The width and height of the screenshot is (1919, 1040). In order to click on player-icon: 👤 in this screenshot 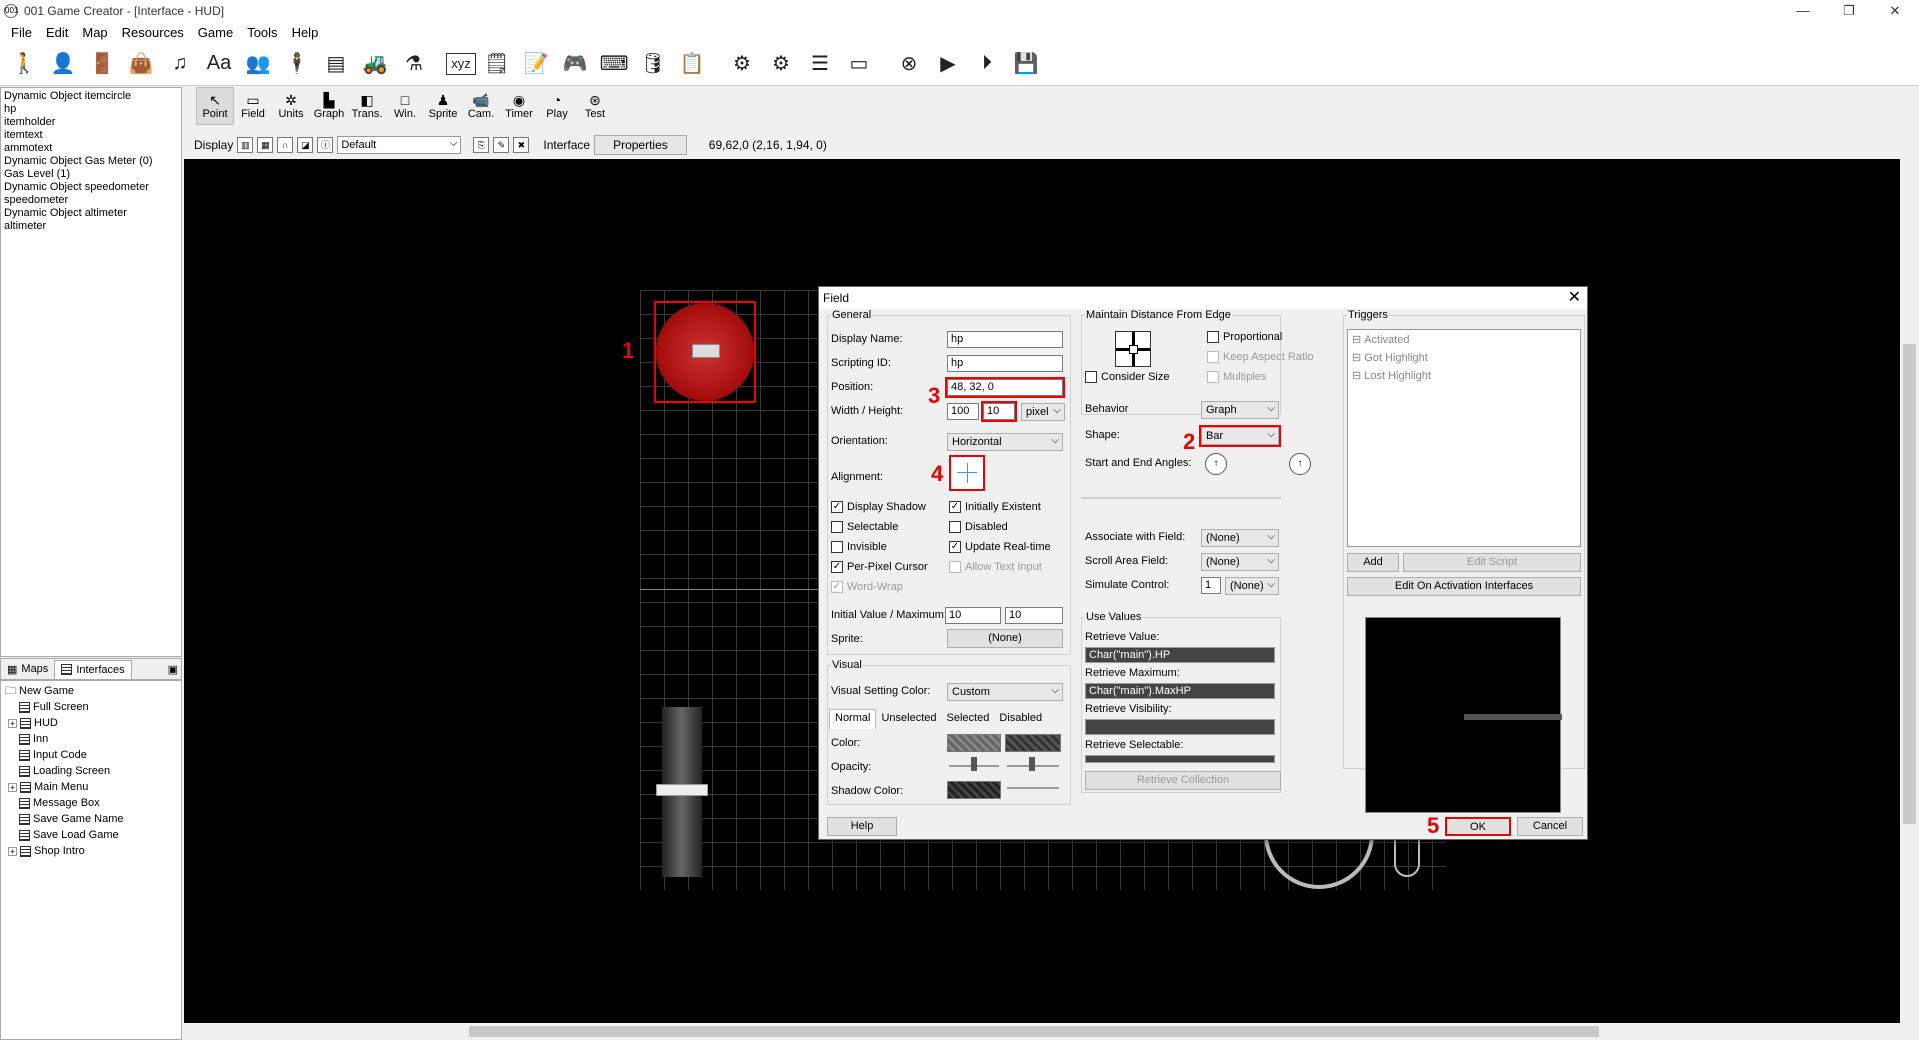, I will do `click(63, 64)`.